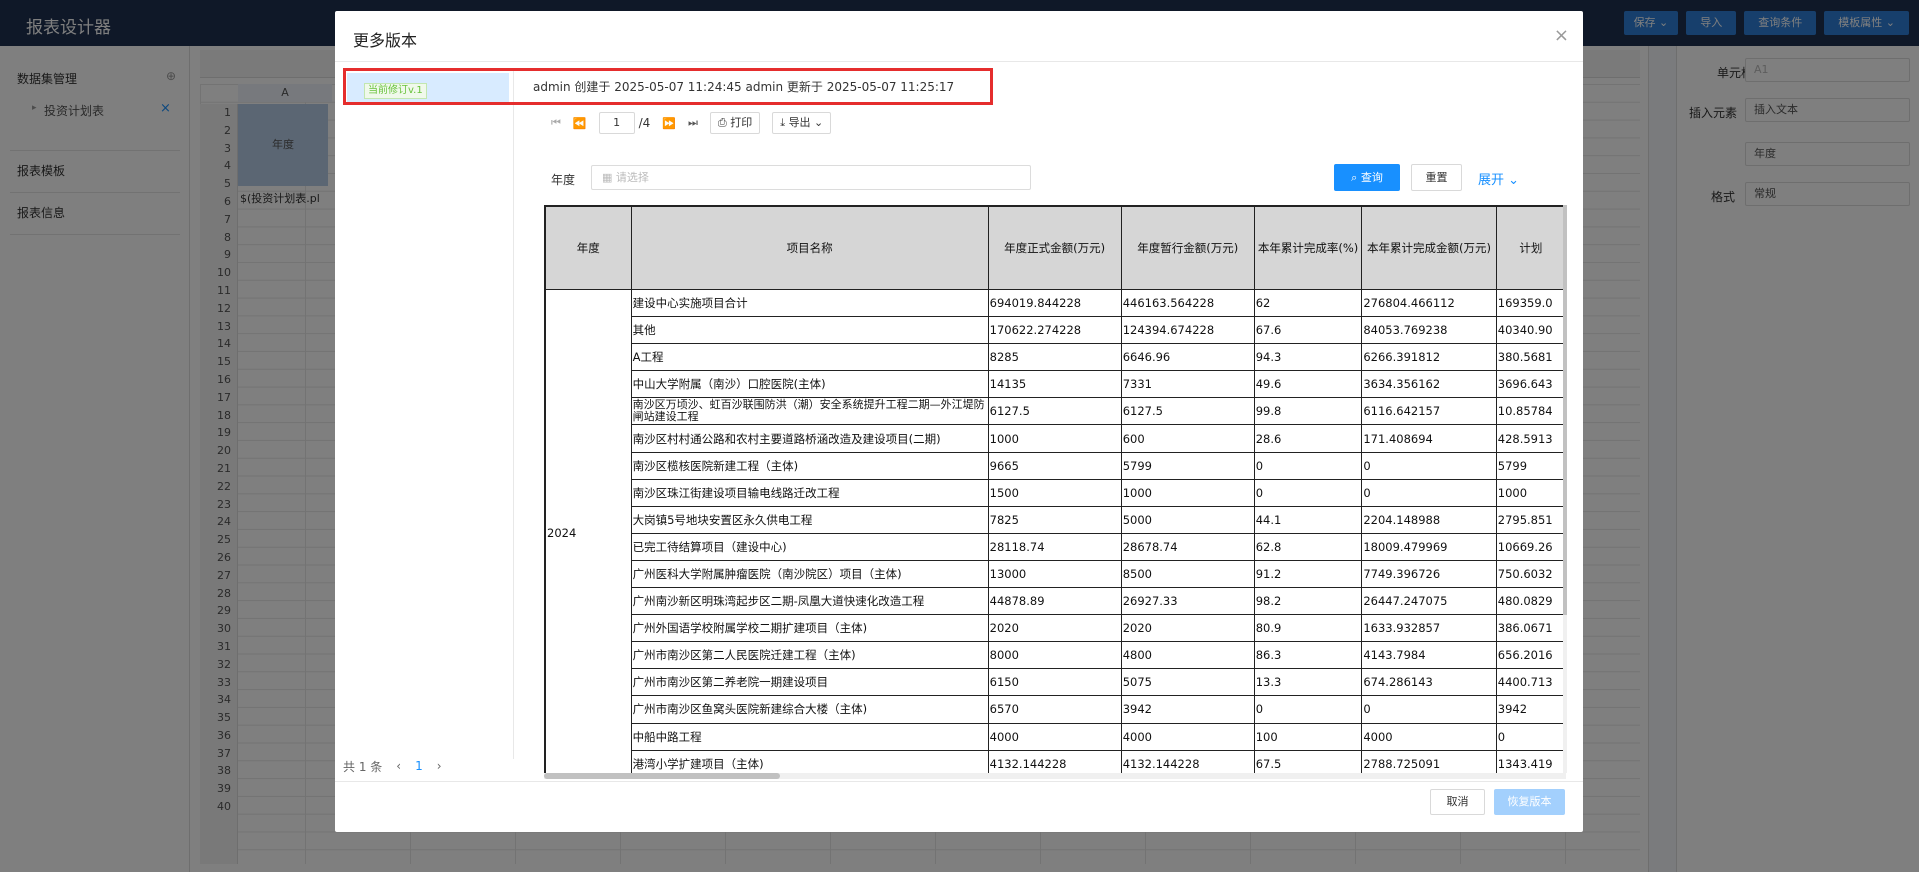 The width and height of the screenshot is (1919, 872). Describe the element at coordinates (1187, 303) in the screenshot. I see `value-cell: 446163.564228` at that location.